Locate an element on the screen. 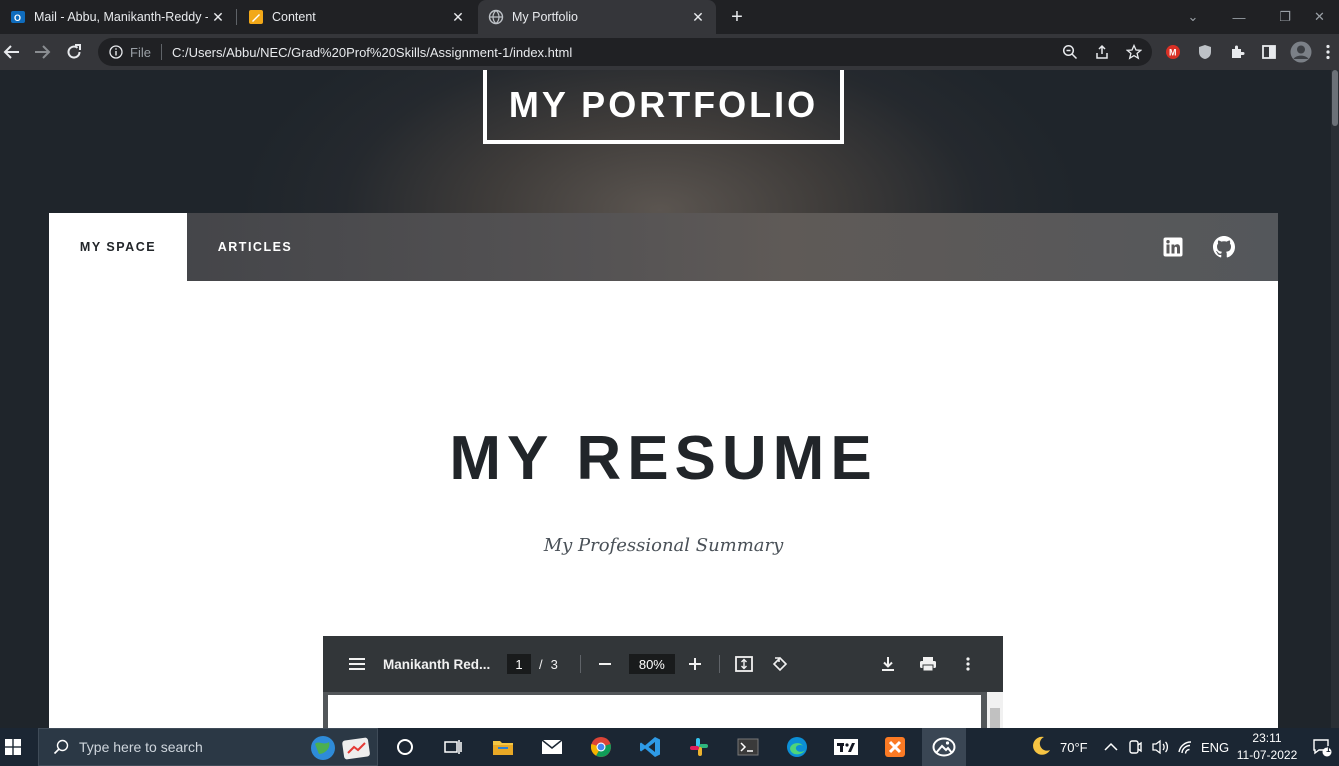 This screenshot has height=766, width=1339. tab-title: My Portfolio is located at coordinates (545, 17).